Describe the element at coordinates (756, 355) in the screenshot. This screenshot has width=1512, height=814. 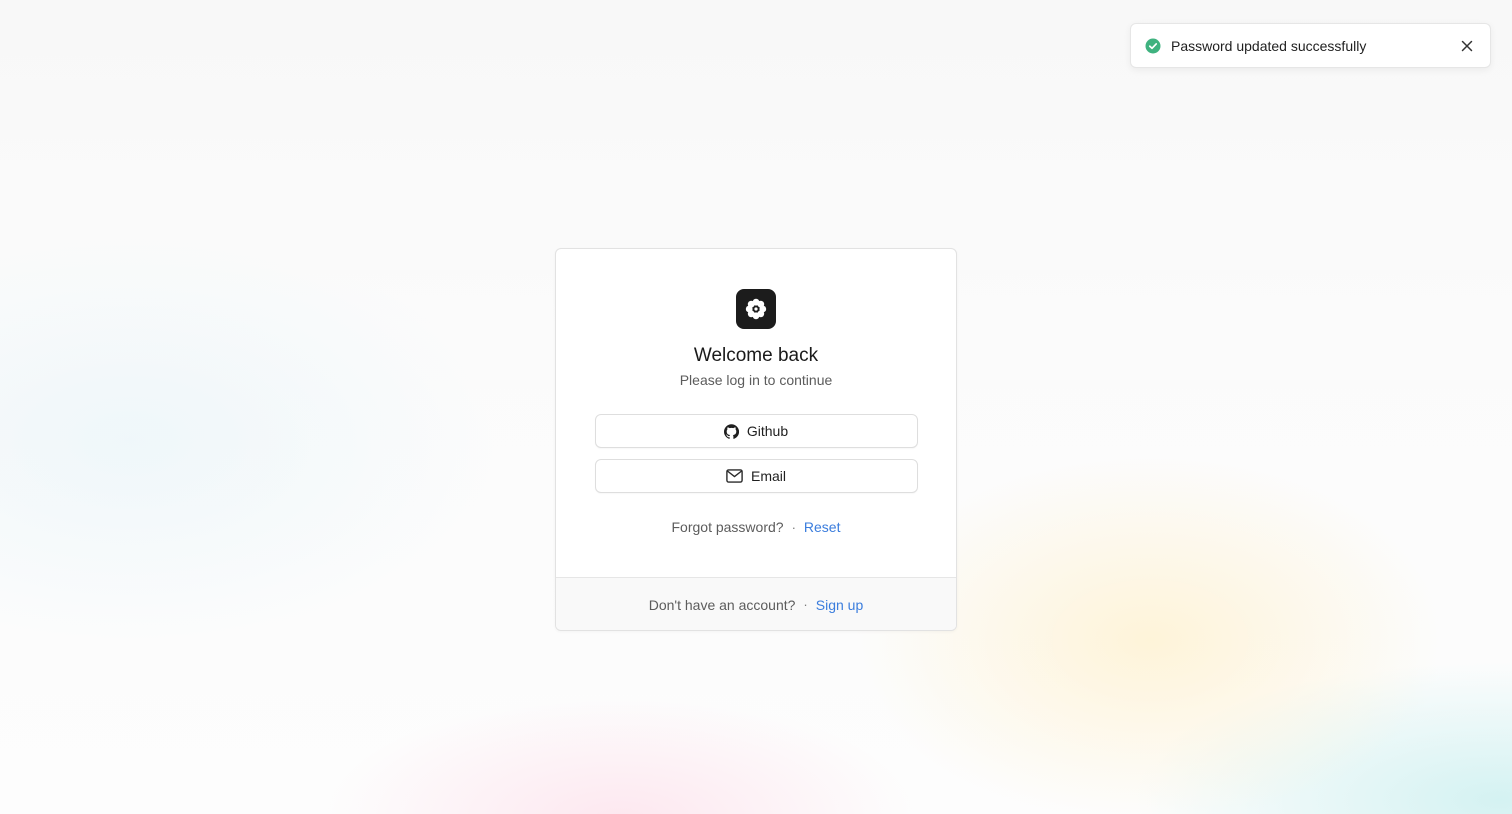
I see `page-title: Welcome back` at that location.